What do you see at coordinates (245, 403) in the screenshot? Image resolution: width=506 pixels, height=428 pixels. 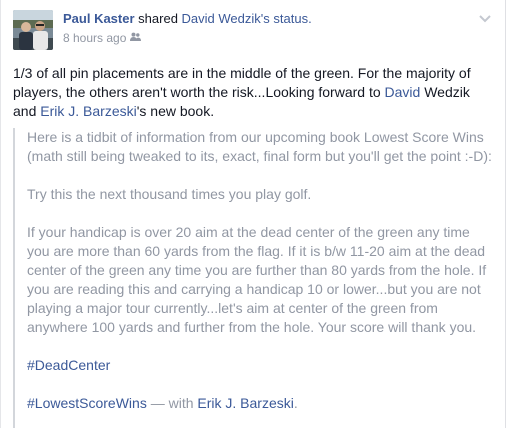 I see `tagged-person-link: Erik J. Barzeski` at bounding box center [245, 403].